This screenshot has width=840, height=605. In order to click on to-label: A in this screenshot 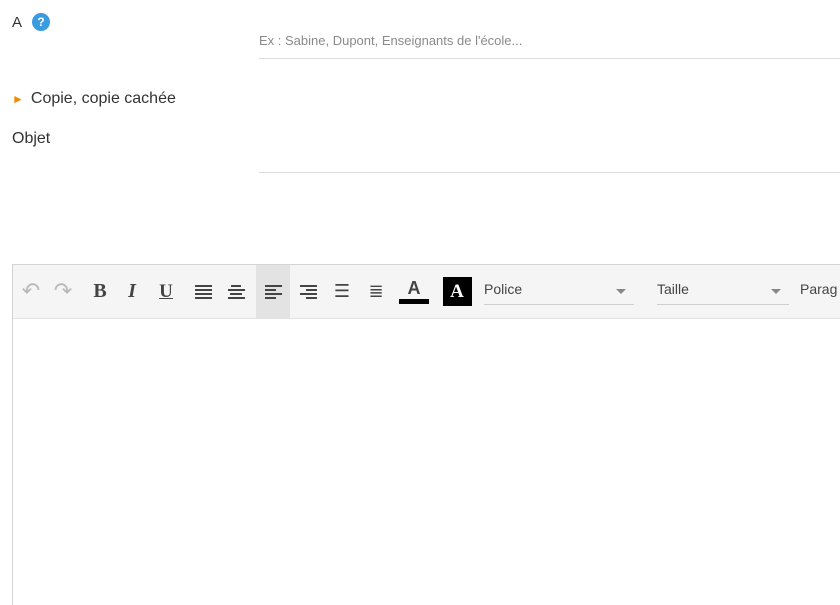, I will do `click(17, 22)`.